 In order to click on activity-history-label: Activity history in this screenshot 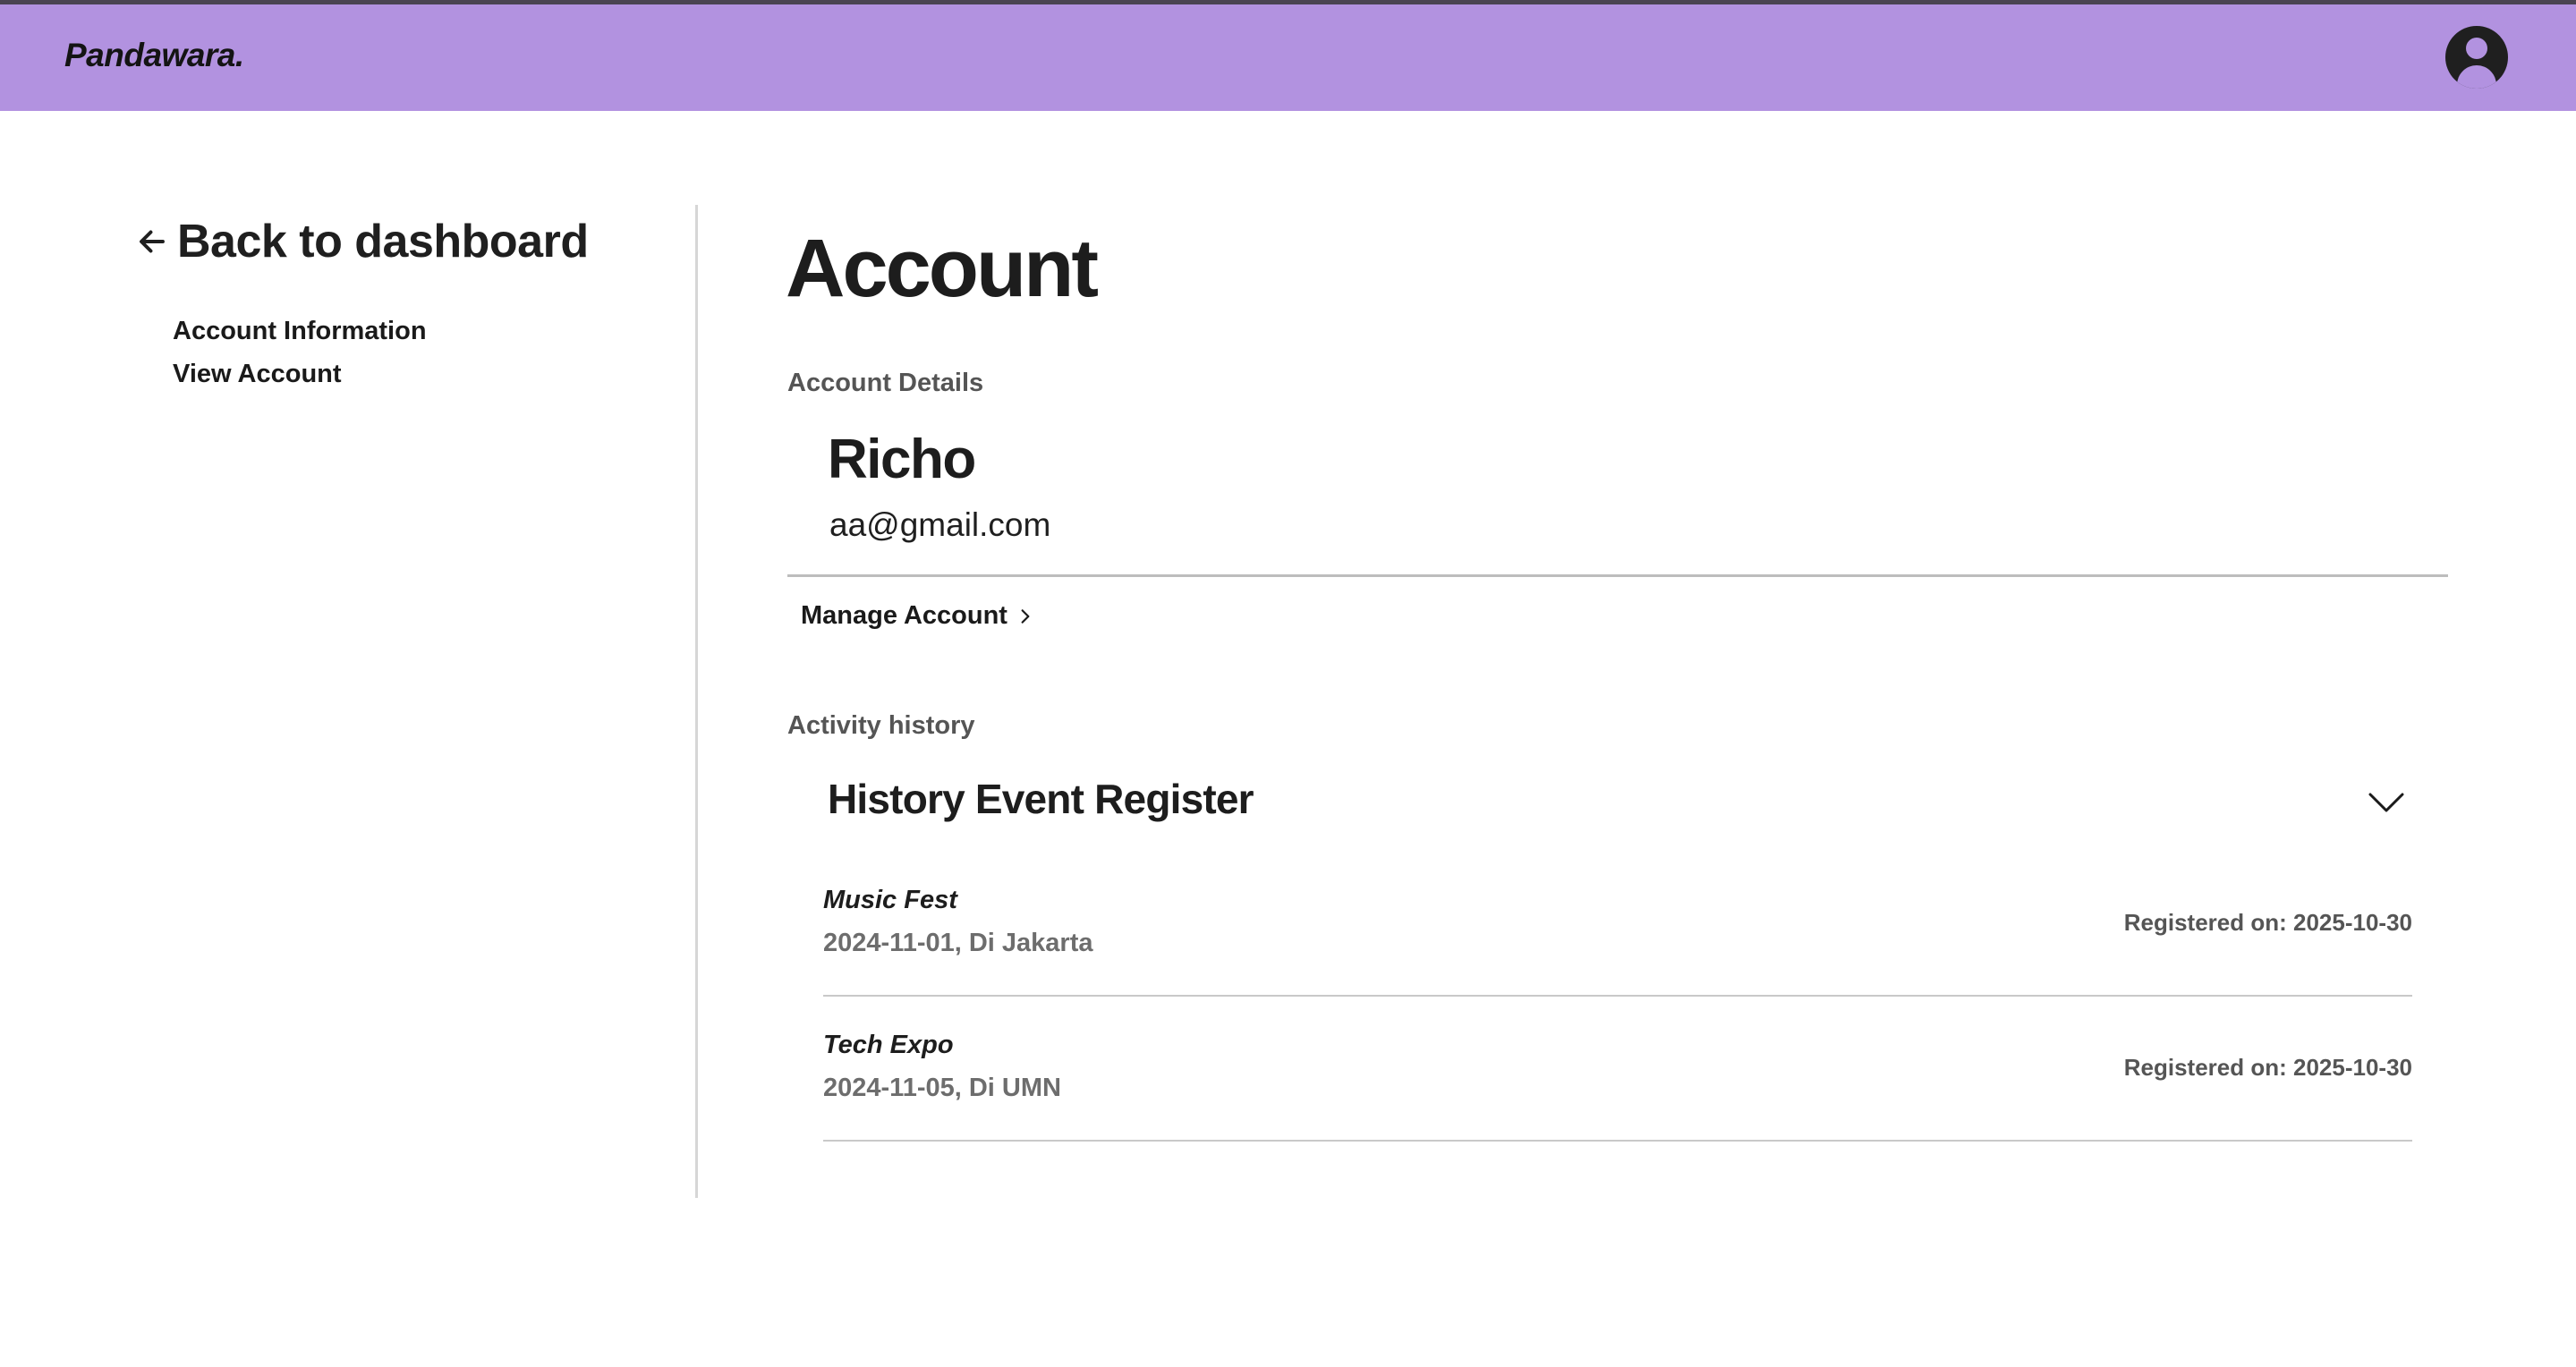, I will do `click(881, 725)`.